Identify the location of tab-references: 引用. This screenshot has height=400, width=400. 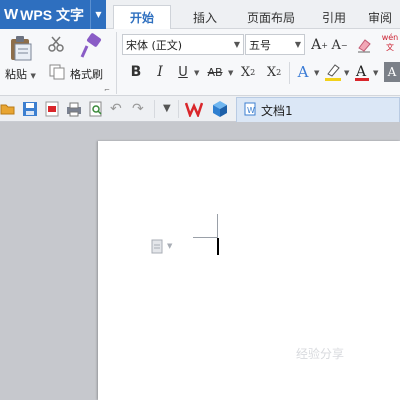
(334, 17).